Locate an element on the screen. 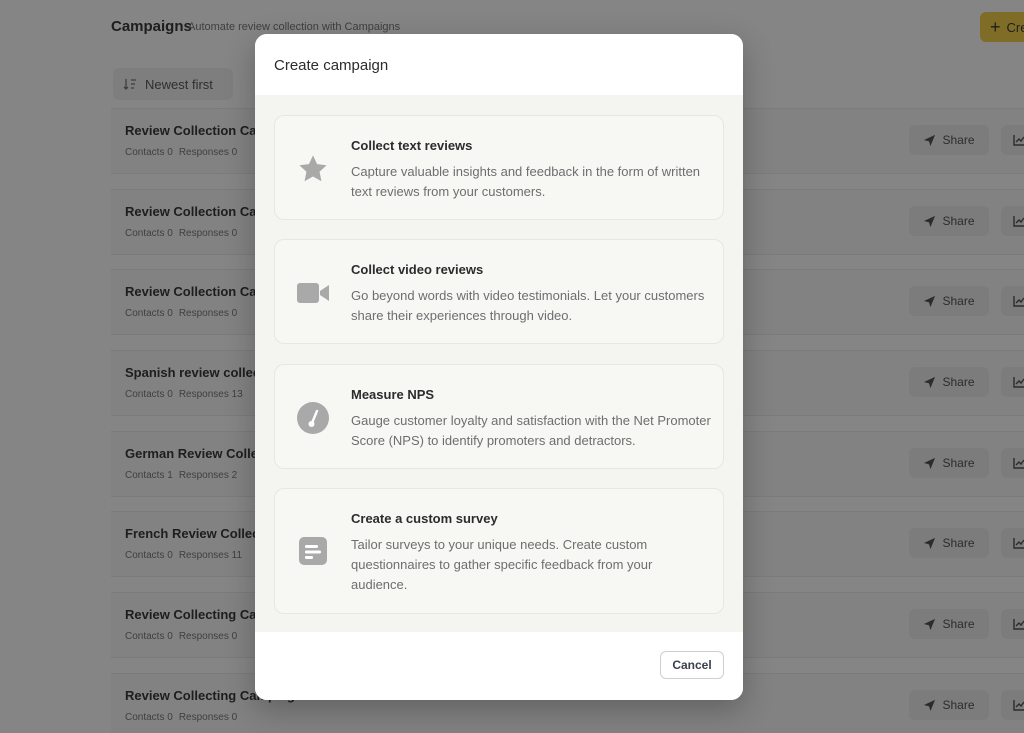 The image size is (1024, 733). modal-footer: Cancel is located at coordinates (499, 666).